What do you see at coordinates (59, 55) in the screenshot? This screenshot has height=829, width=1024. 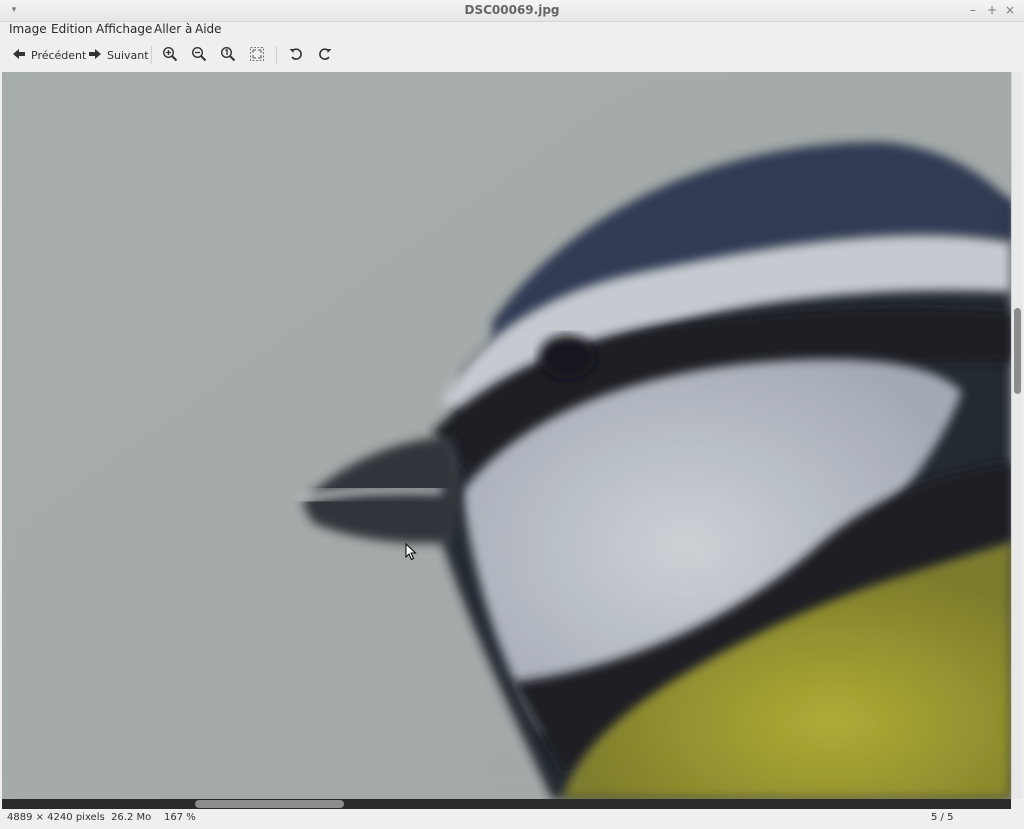 I see `previous-label: Précédent` at bounding box center [59, 55].